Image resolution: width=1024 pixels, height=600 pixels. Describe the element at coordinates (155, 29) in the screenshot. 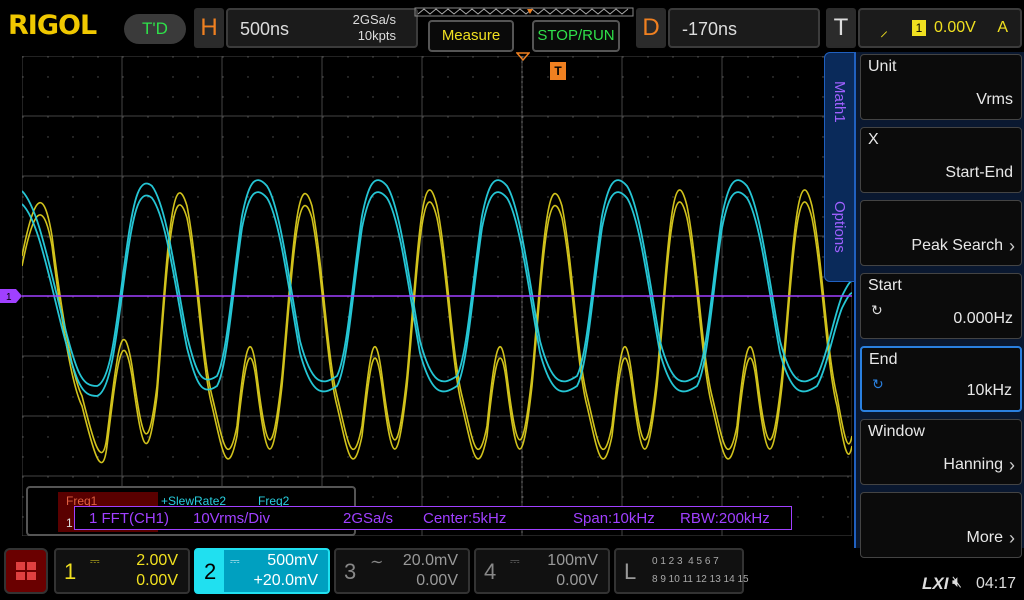

I see `run-state-badge: T'D` at that location.